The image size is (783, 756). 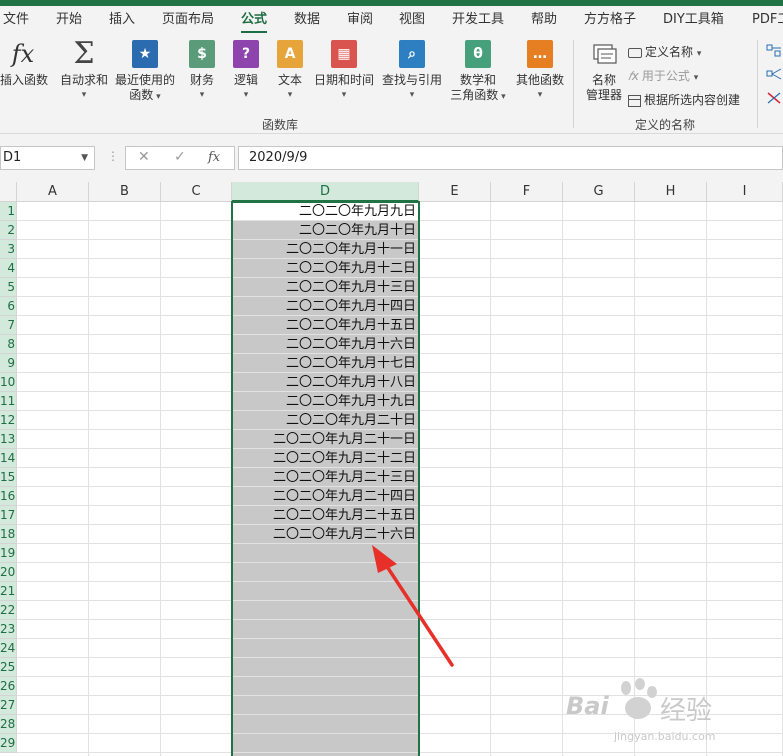 What do you see at coordinates (8, 268) in the screenshot?
I see `row-header: 4` at bounding box center [8, 268].